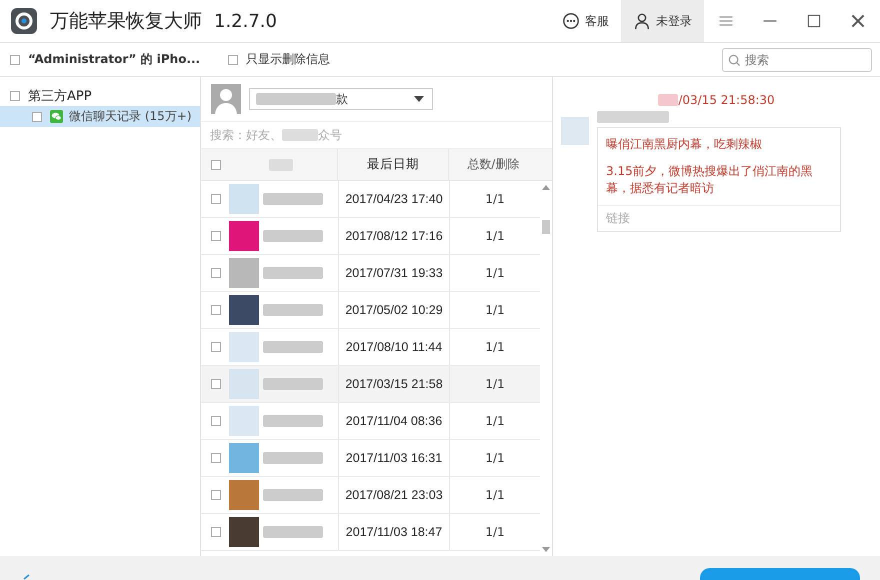 The image size is (880, 580). Describe the element at coordinates (226, 99) in the screenshot. I see `avatar-icon` at that location.